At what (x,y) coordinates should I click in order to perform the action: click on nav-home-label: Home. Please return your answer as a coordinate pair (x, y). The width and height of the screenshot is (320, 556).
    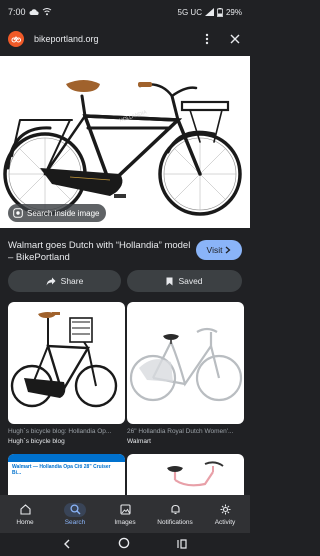
    Looking at the image, I should click on (25, 522).